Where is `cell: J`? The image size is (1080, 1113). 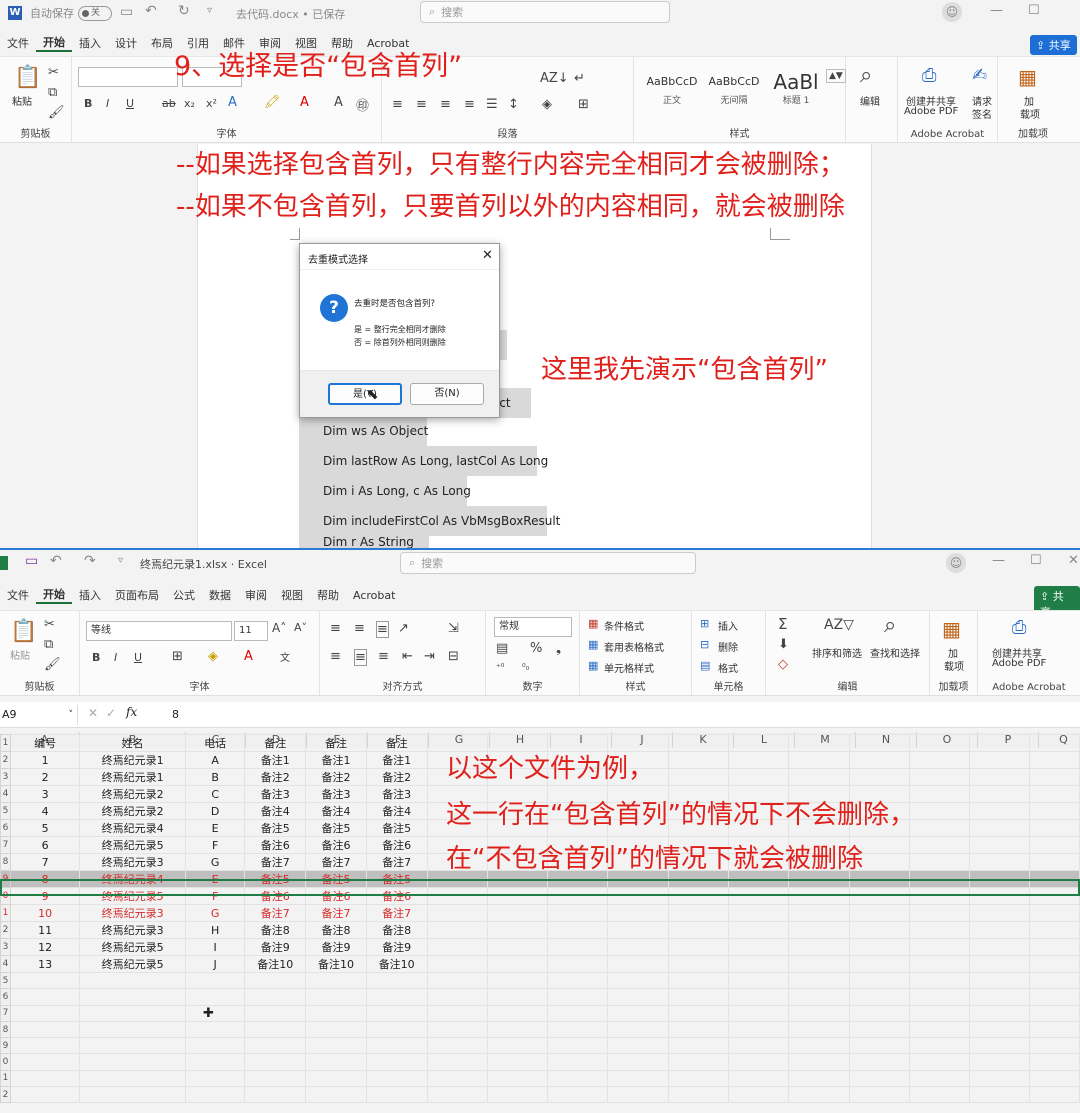 cell: J is located at coordinates (215, 964).